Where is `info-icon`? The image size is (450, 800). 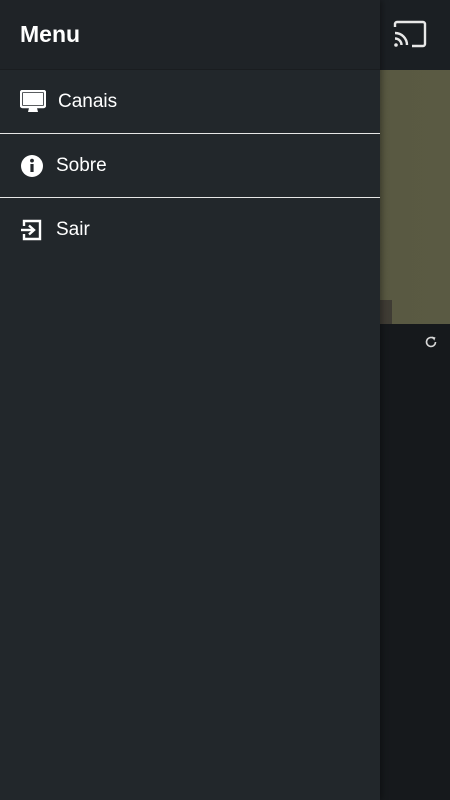
info-icon is located at coordinates (33, 166).